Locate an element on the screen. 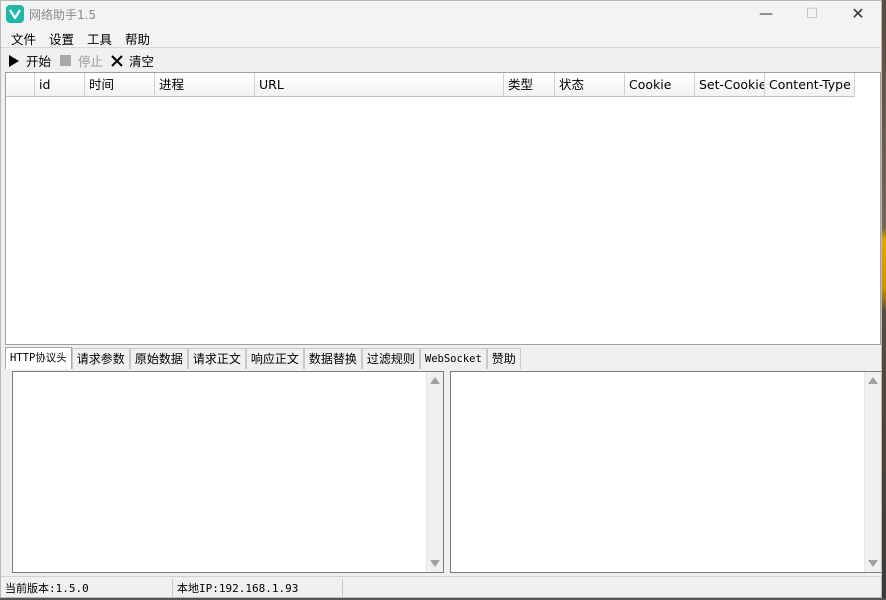 The image size is (886, 600). play-icon is located at coordinates (14, 61).